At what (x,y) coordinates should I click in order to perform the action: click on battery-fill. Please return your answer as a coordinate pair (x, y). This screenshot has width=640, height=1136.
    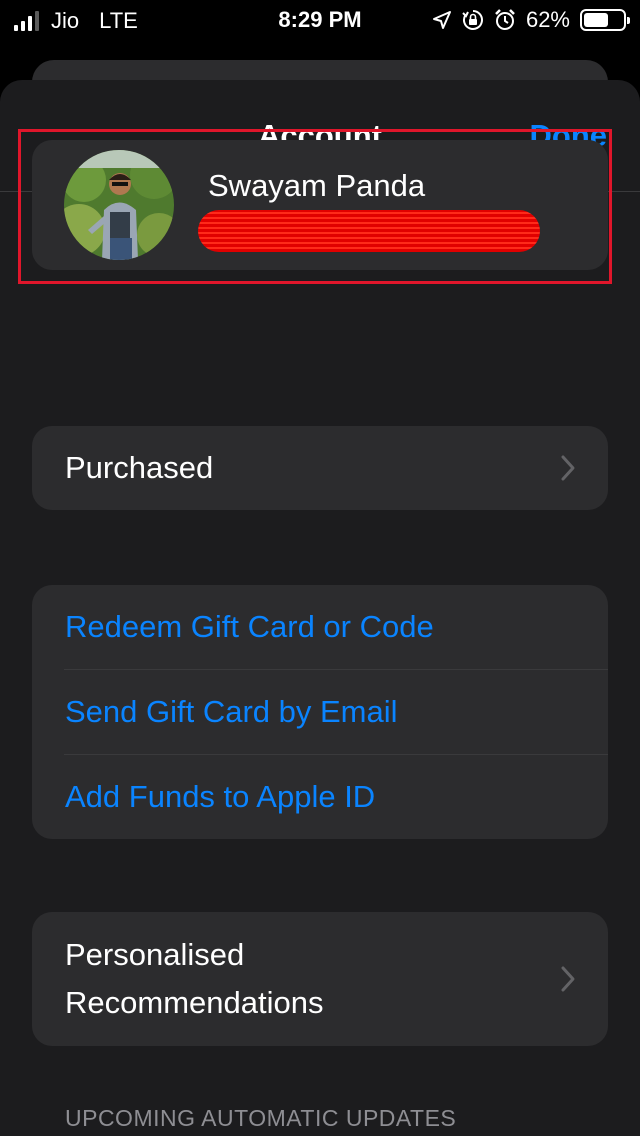
    Looking at the image, I should click on (596, 20).